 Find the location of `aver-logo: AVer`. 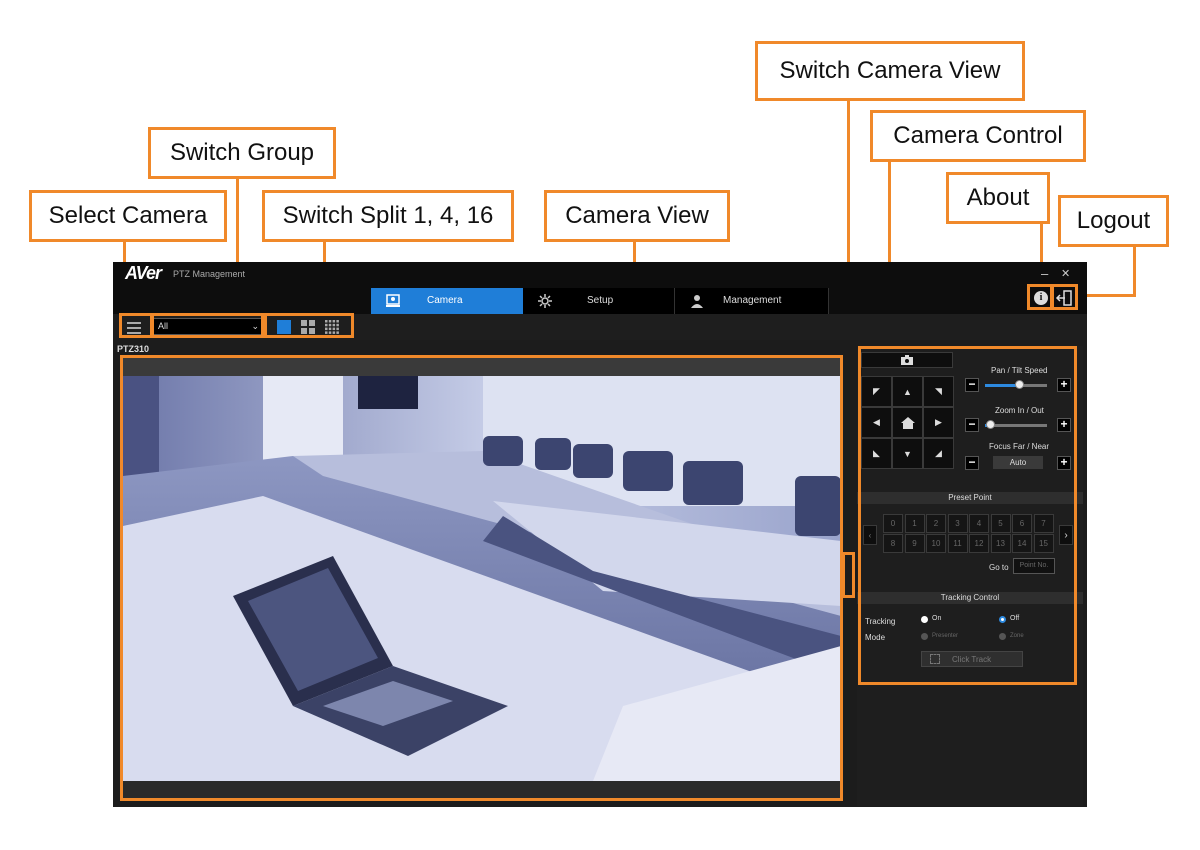

aver-logo: AVer is located at coordinates (143, 273).